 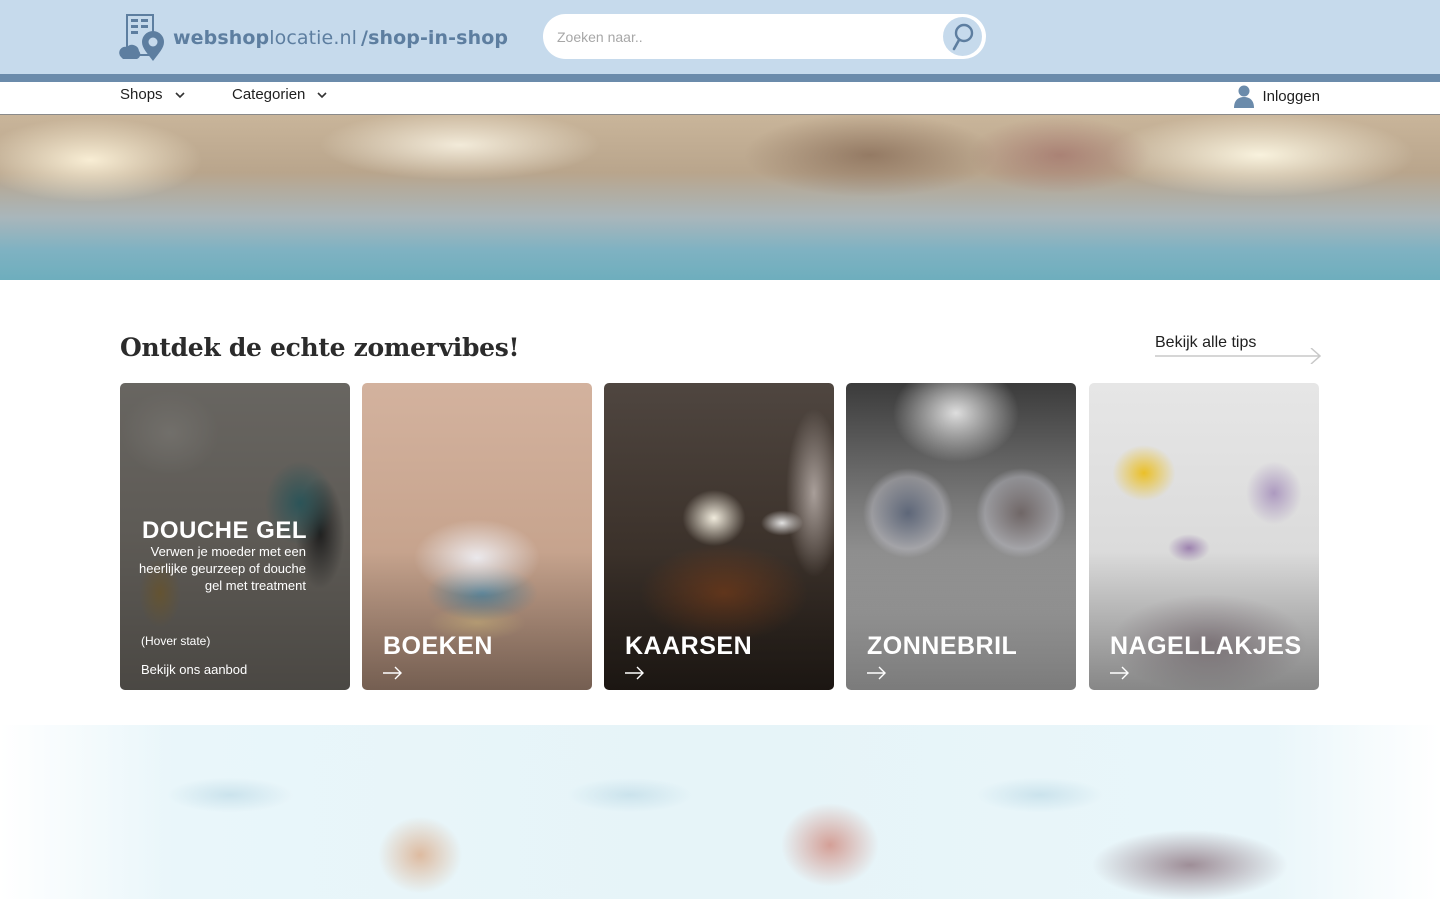 What do you see at coordinates (438, 38) in the screenshot?
I see `logo-text-shop-in-shop: shop-in-shop` at bounding box center [438, 38].